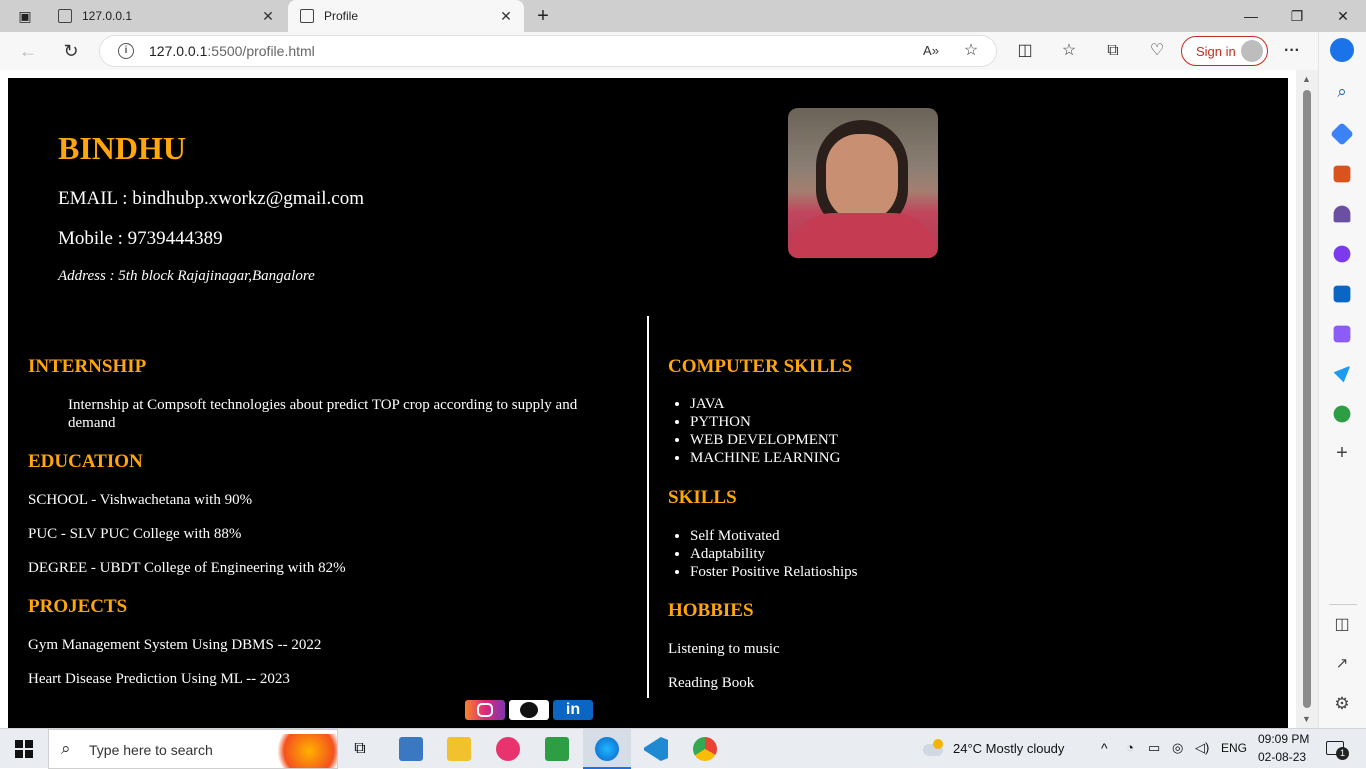 This screenshot has width=1366, height=769. I want to click on chevron-up-icon: ^, so click(1104, 748).